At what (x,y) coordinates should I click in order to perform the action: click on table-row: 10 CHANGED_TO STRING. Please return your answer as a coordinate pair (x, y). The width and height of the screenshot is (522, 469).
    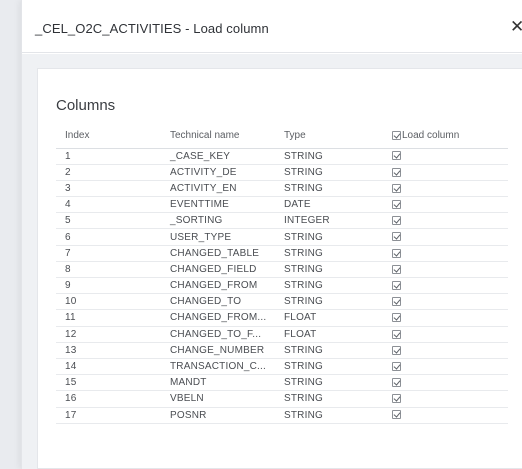
    Looking at the image, I should click on (282, 302).